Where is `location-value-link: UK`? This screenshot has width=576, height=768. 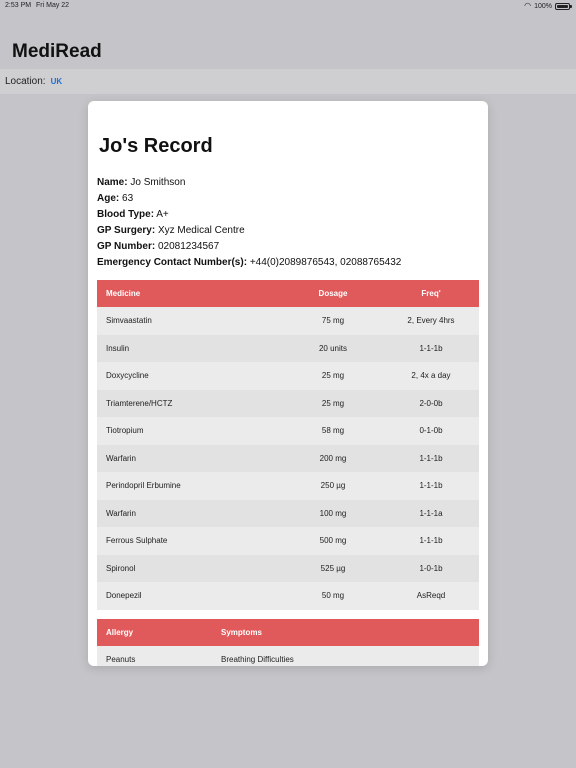
location-value-link: UK is located at coordinates (57, 81).